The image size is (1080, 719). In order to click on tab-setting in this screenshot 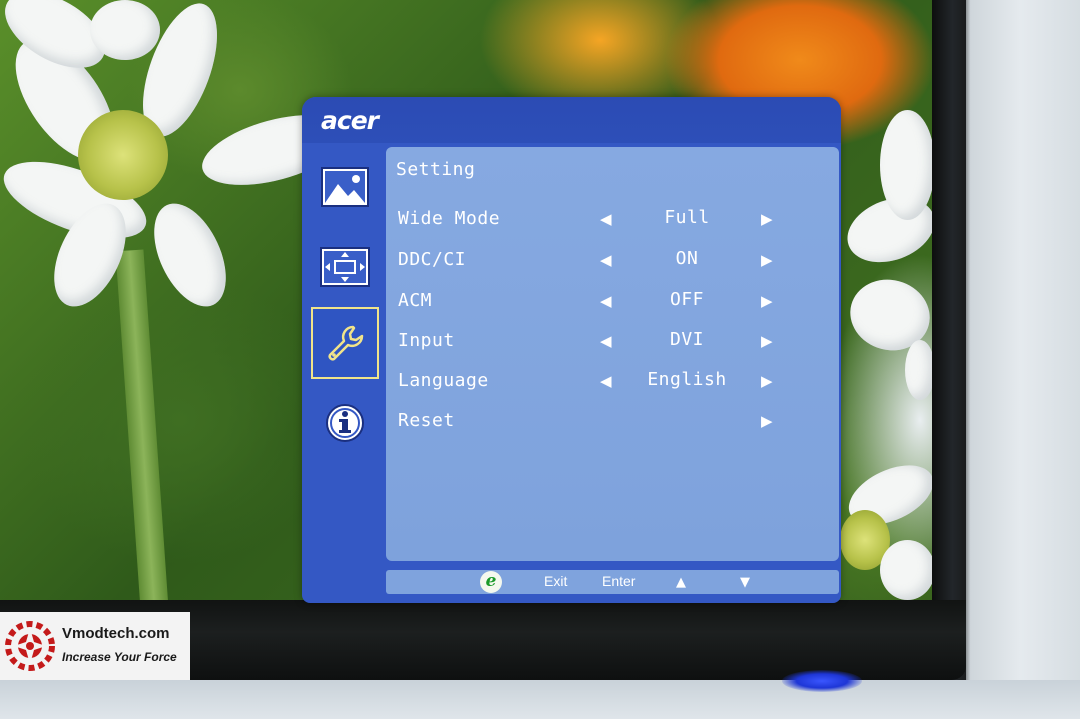, I will do `click(345, 343)`.